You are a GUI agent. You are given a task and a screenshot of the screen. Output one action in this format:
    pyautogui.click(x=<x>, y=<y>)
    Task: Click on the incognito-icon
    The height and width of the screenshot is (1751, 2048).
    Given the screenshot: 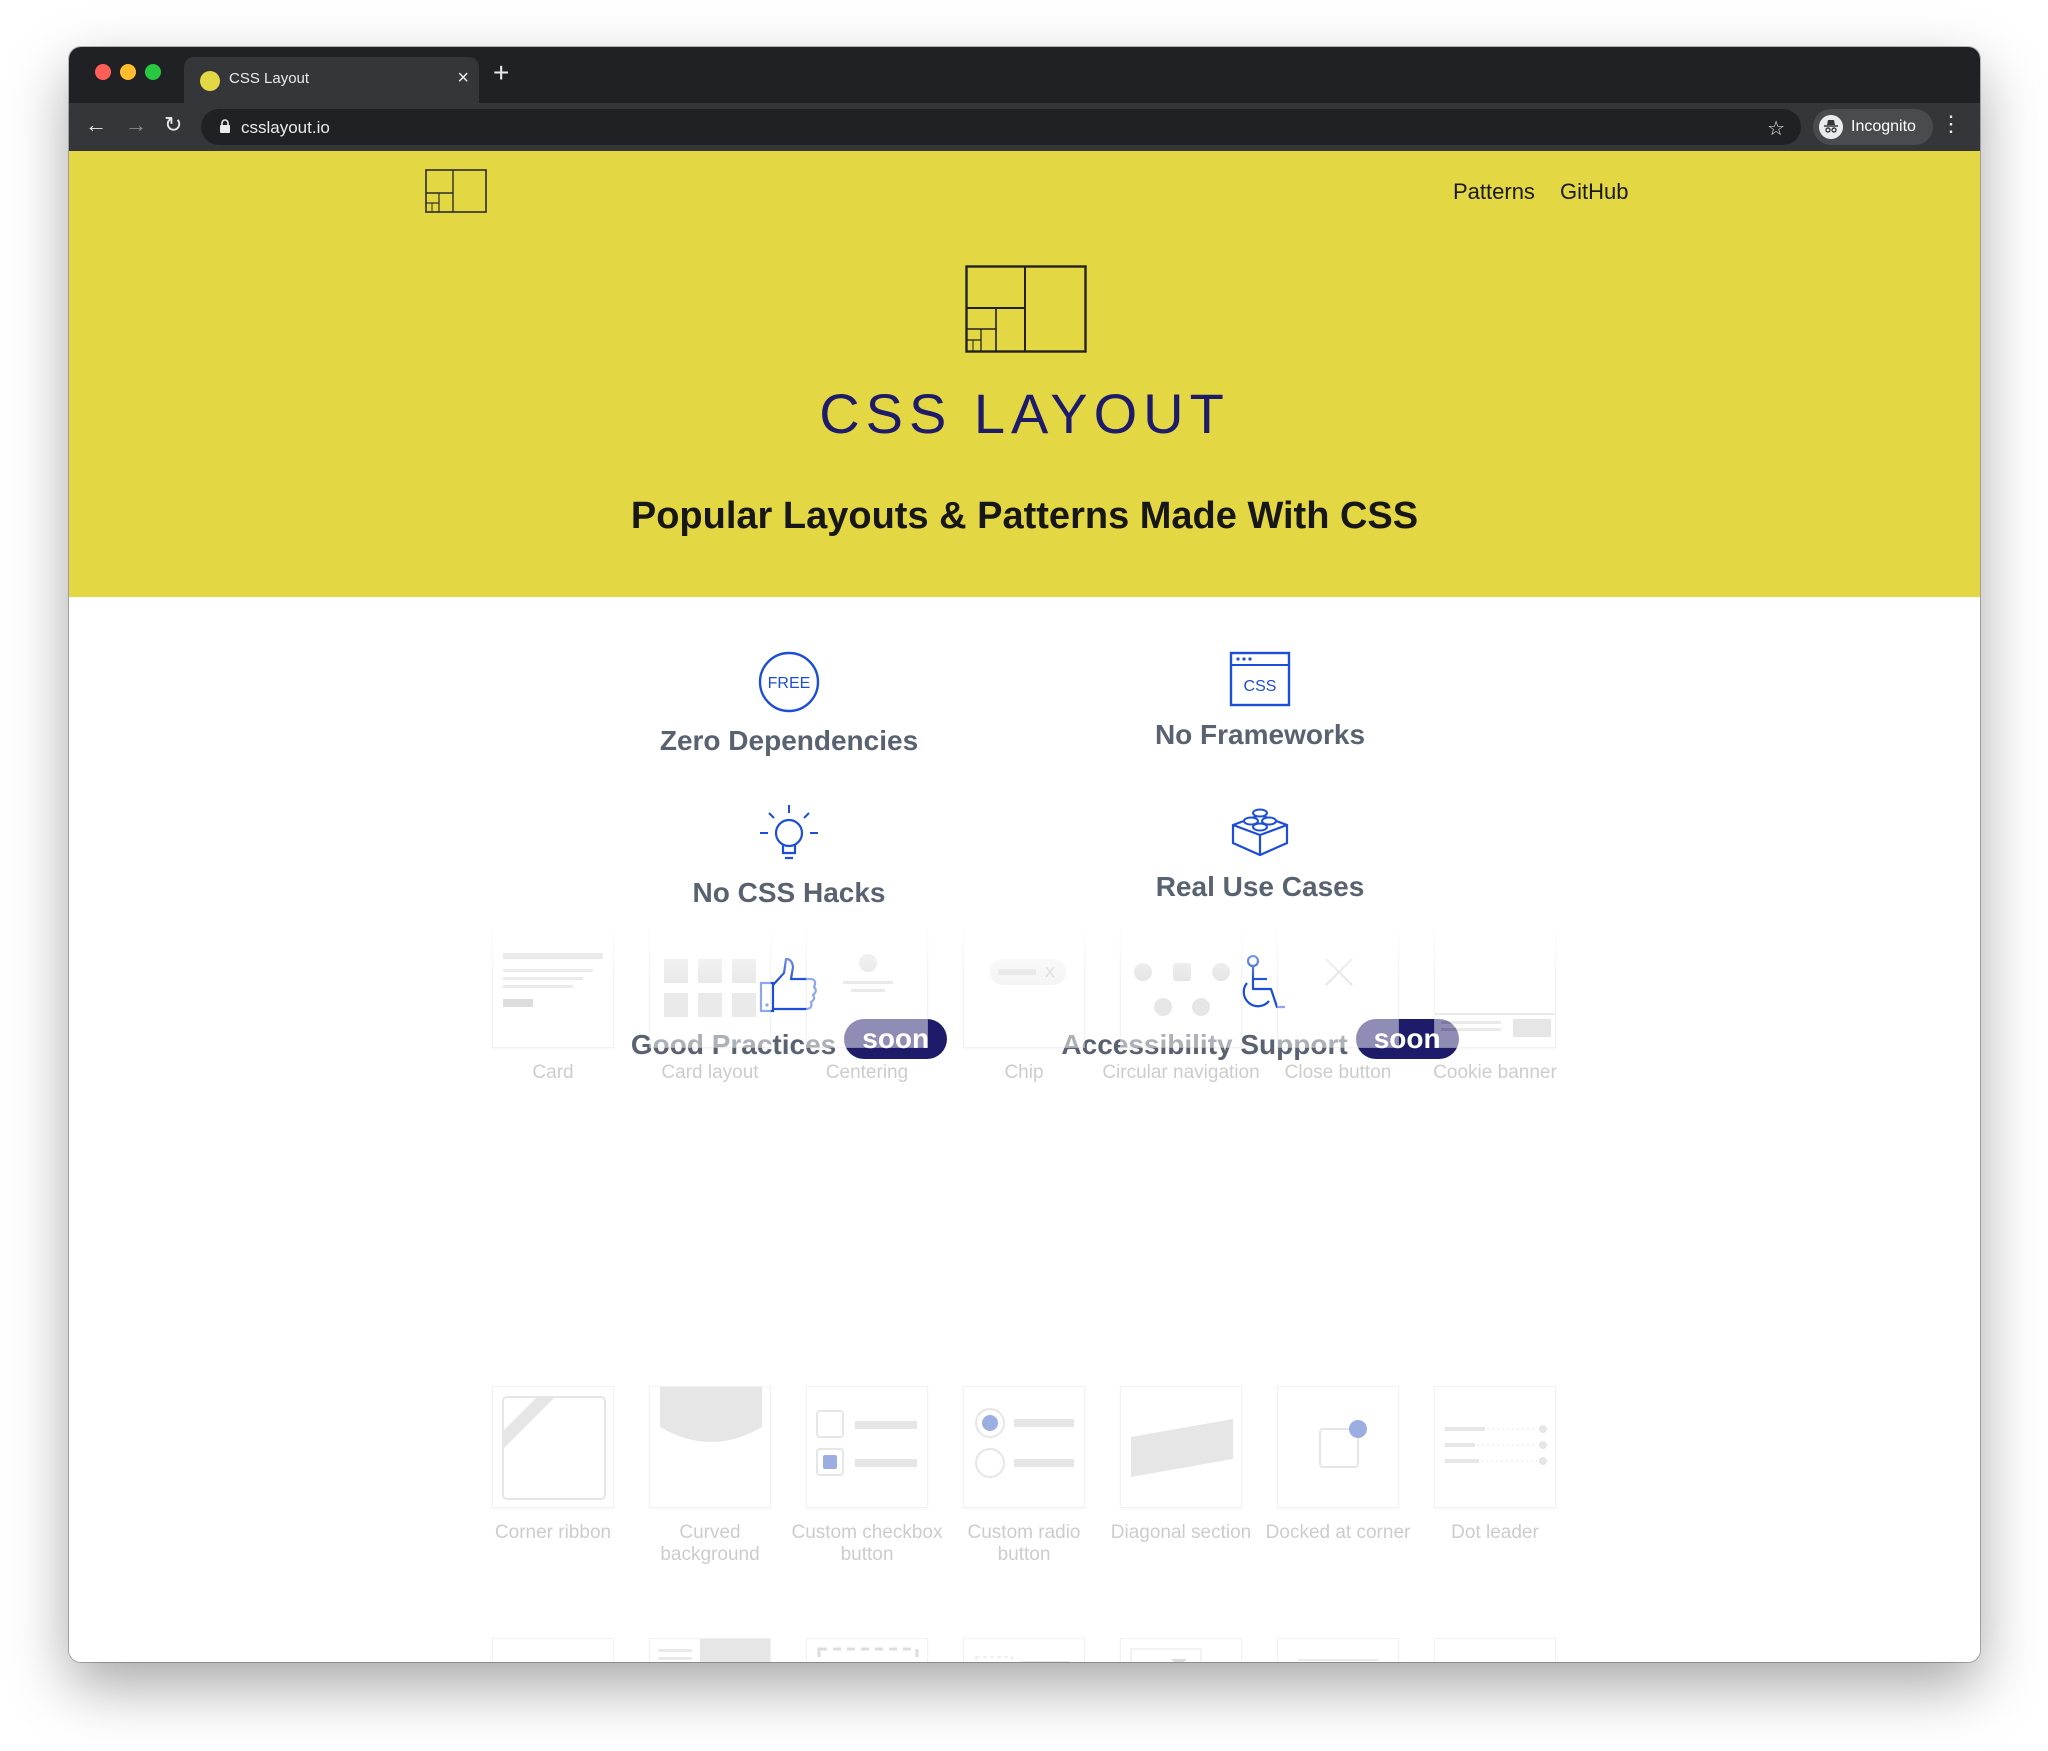 What is the action you would take?
    pyautogui.click(x=1831, y=127)
    